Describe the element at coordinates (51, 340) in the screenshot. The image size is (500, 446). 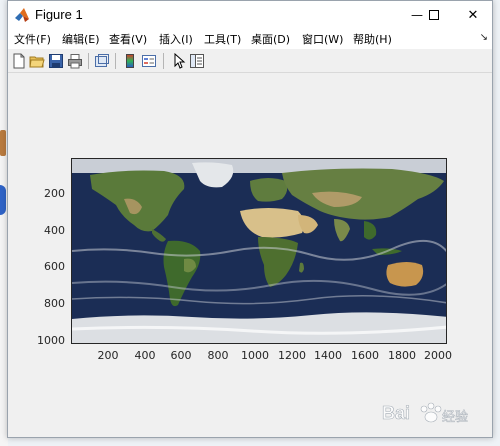
I see `y-tick-label: 1000` at that location.